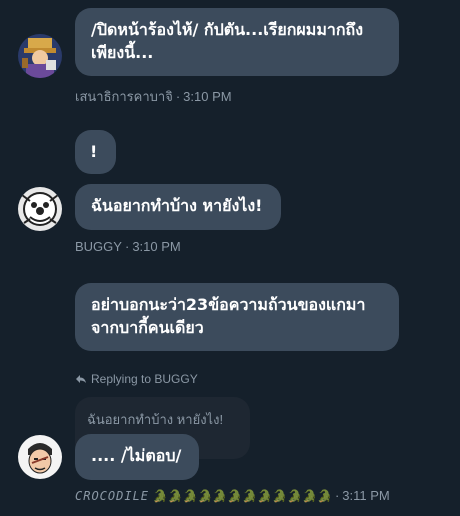 This screenshot has width=460, height=516. What do you see at coordinates (40, 209) in the screenshot?
I see `avatar-buggy` at bounding box center [40, 209].